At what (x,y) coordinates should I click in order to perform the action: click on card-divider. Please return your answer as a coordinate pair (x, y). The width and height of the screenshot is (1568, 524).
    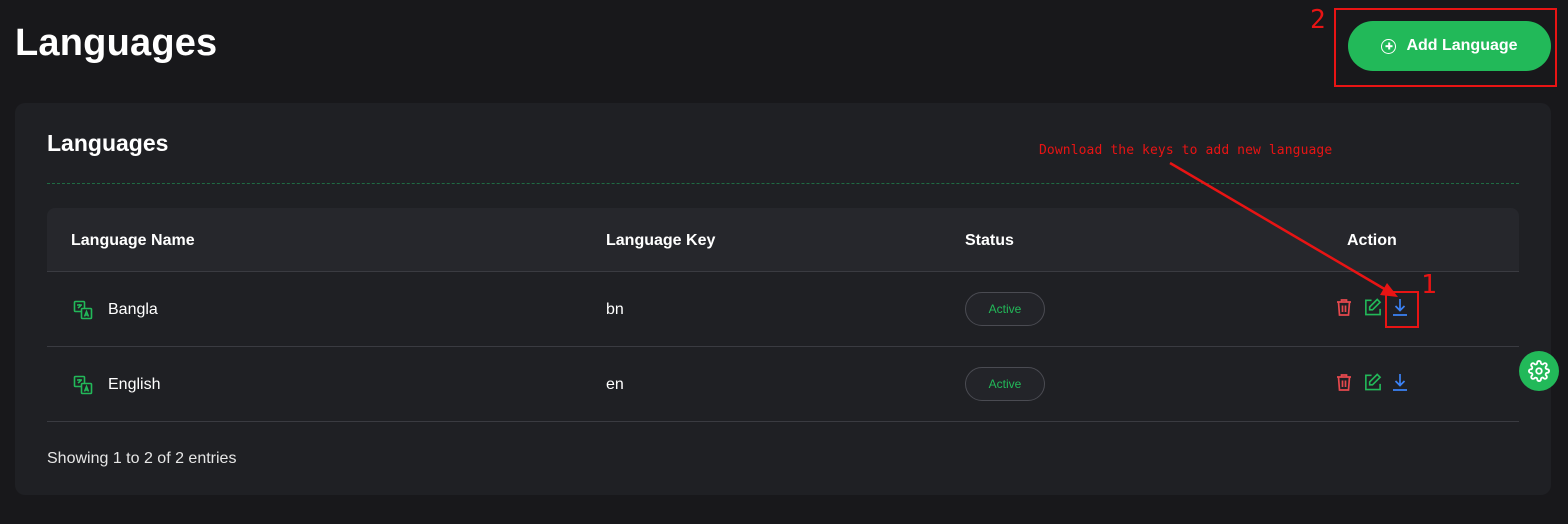
    Looking at the image, I should click on (783, 183).